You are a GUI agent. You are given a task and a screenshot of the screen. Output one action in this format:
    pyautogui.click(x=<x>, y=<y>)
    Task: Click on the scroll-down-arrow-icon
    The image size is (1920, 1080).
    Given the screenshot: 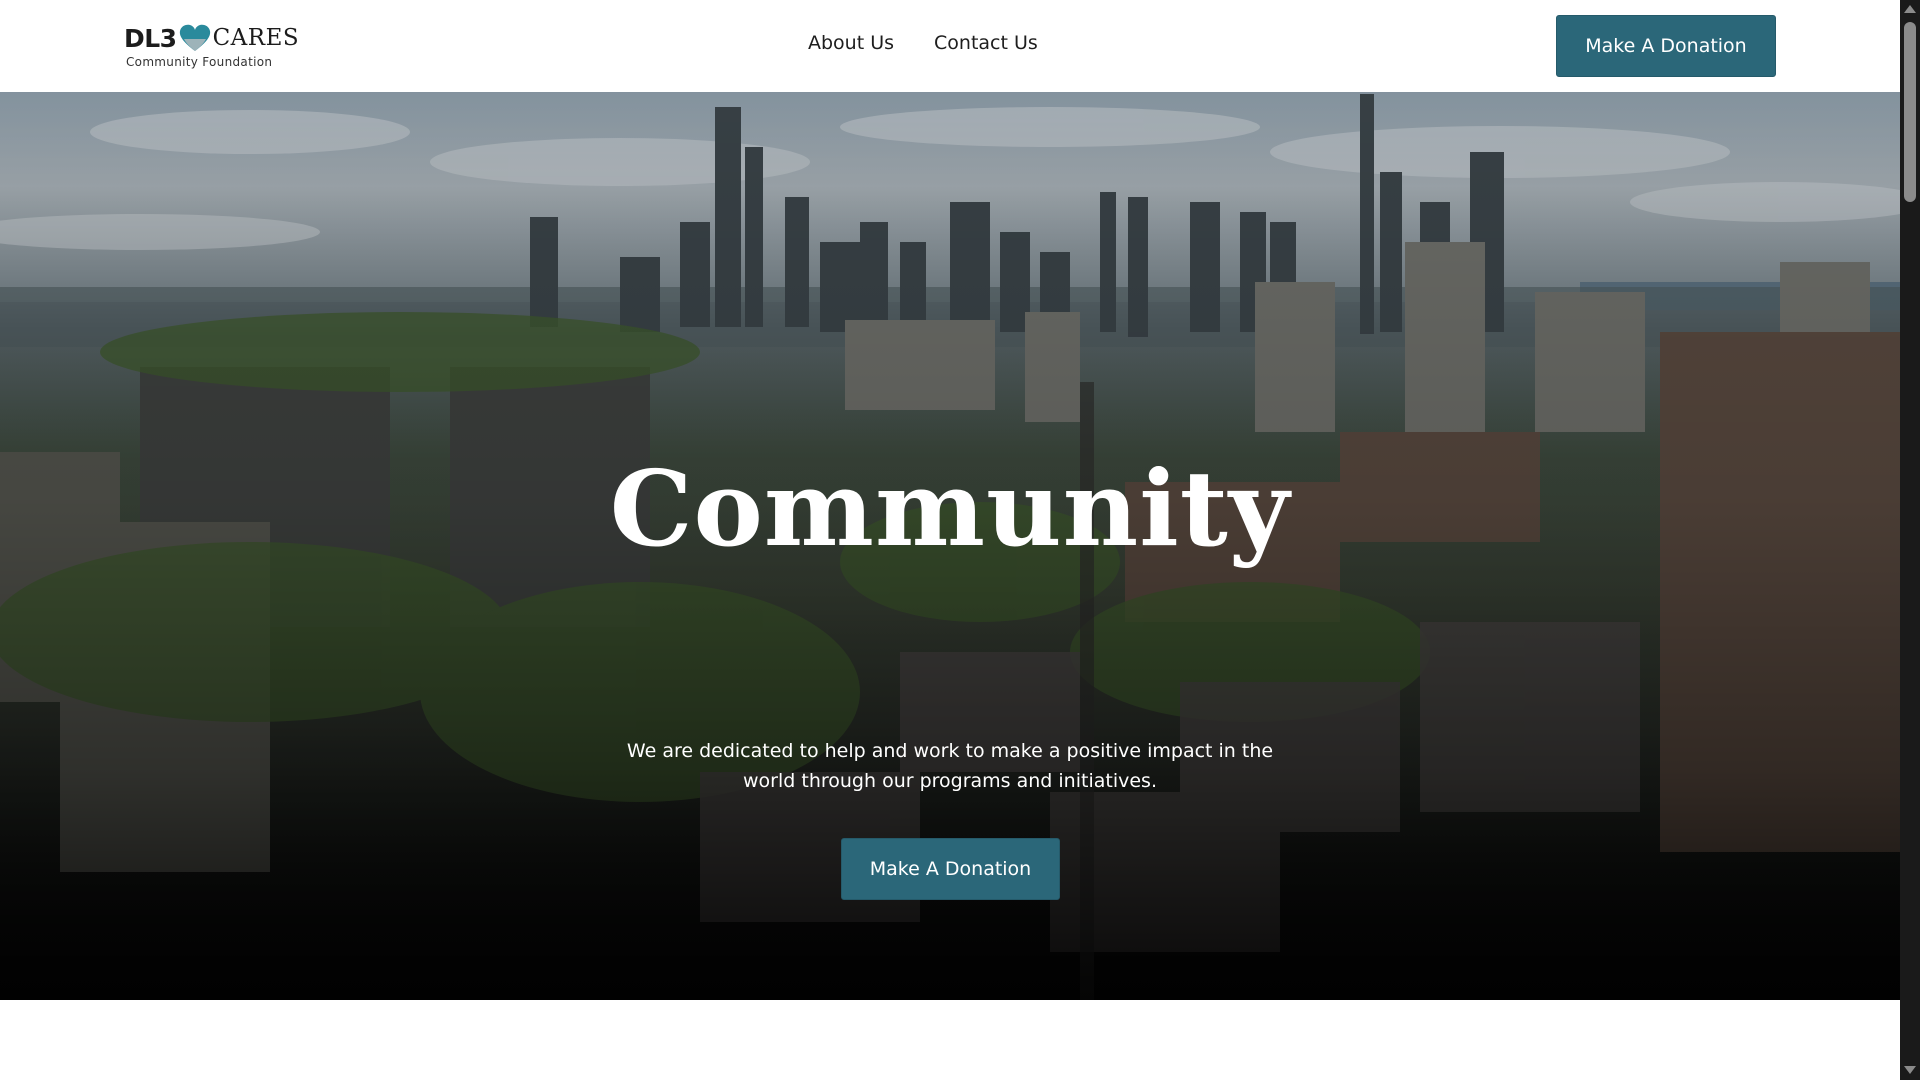 What is the action you would take?
    pyautogui.click(x=1910, y=1070)
    